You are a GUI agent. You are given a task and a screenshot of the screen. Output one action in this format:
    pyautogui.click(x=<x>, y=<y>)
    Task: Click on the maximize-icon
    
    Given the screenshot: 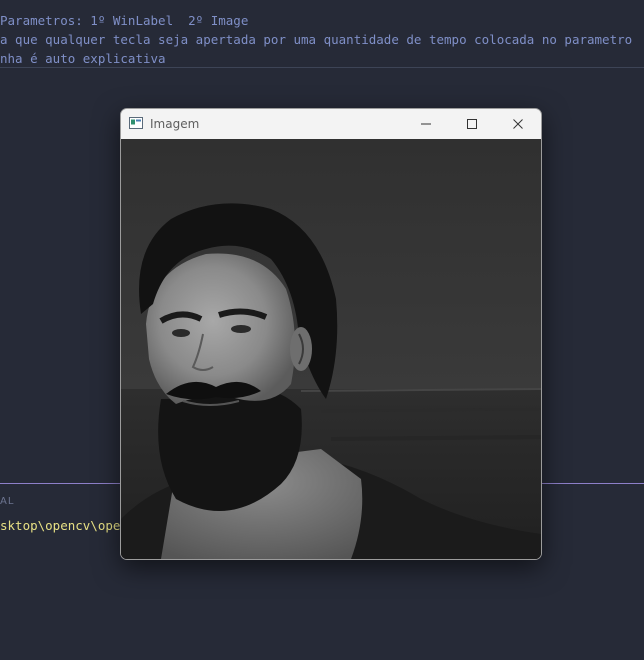 What is the action you would take?
    pyautogui.click(x=472, y=124)
    